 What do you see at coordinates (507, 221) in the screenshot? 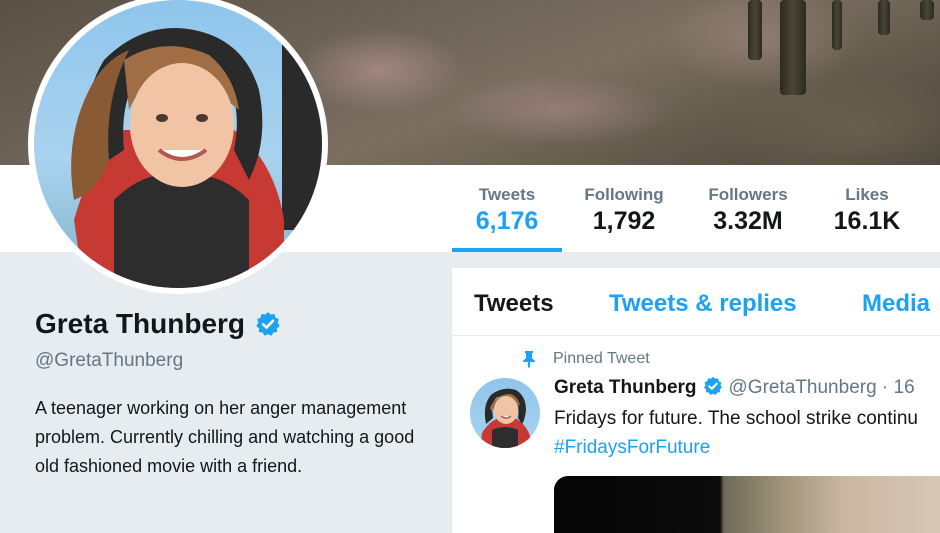
I see `nav-tweets-count: 6,176` at bounding box center [507, 221].